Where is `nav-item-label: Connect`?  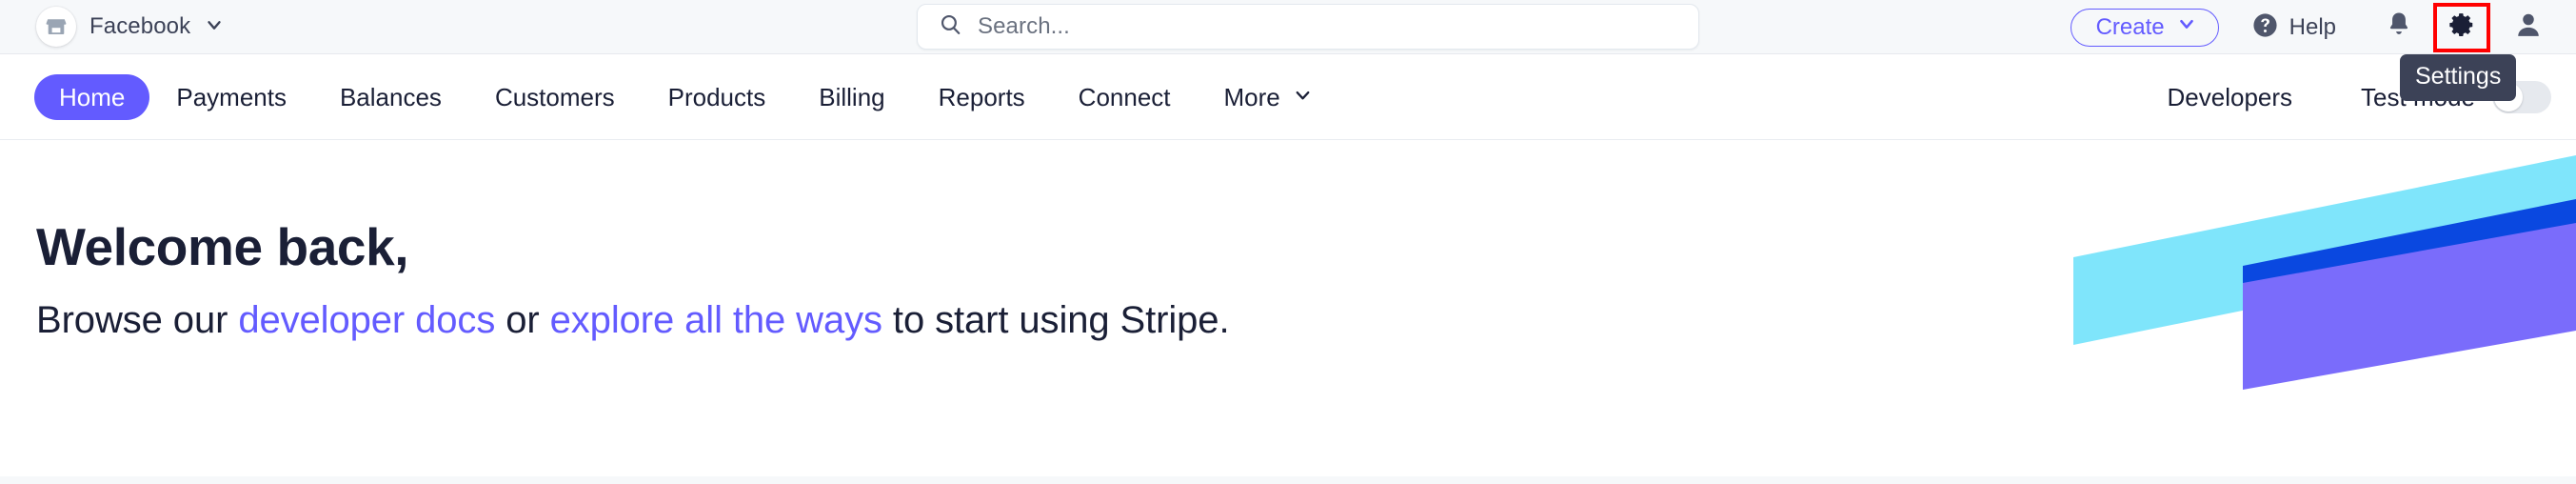
nav-item-label: Connect is located at coordinates (1124, 96).